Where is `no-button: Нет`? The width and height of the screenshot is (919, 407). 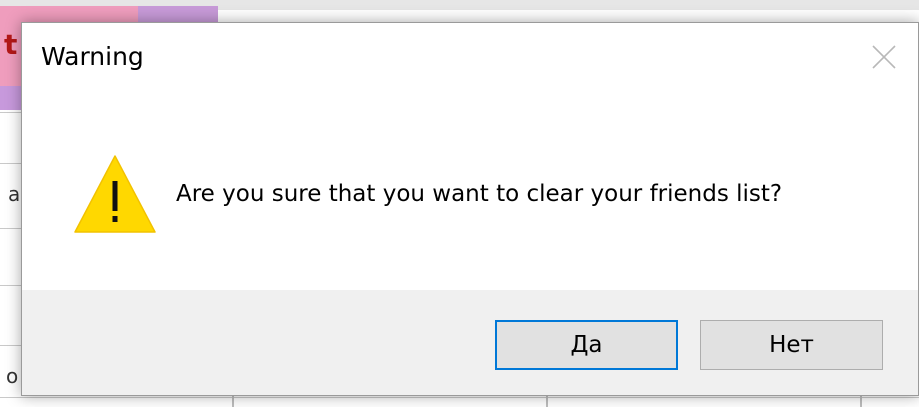
no-button: Нет is located at coordinates (791, 345).